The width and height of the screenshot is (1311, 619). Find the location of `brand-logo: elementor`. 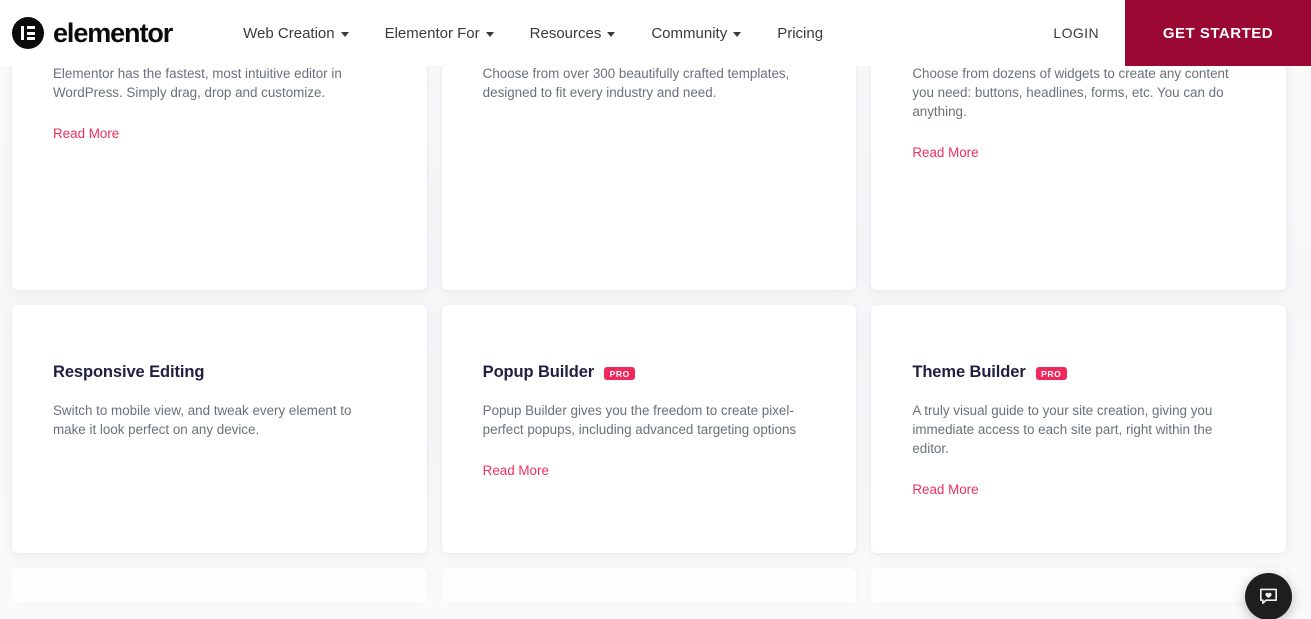

brand-logo: elementor is located at coordinates (92, 33).